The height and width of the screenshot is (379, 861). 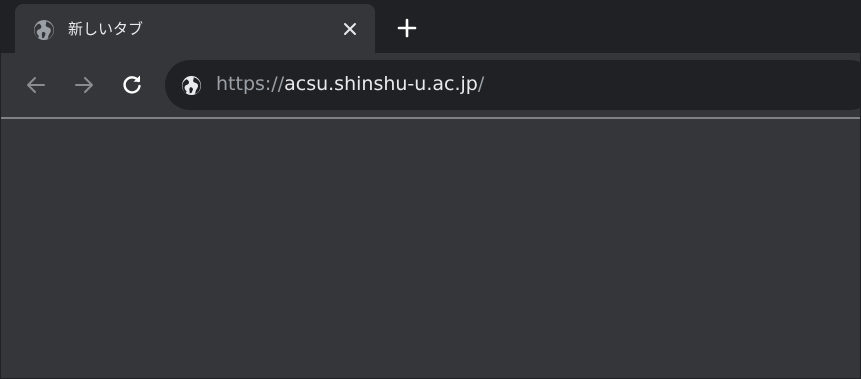 I want to click on forward-button, so click(x=84, y=85).